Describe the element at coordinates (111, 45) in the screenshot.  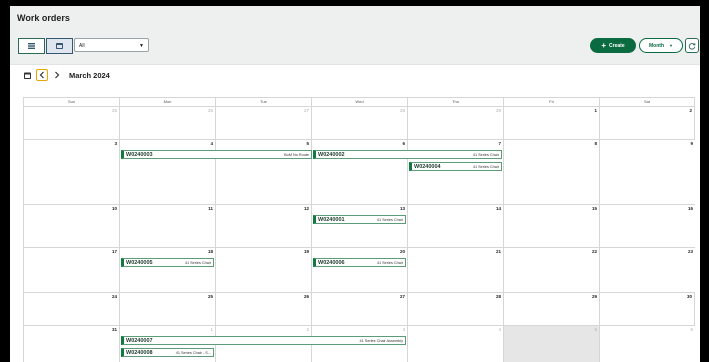
I see `filter-select: All ▼` at that location.